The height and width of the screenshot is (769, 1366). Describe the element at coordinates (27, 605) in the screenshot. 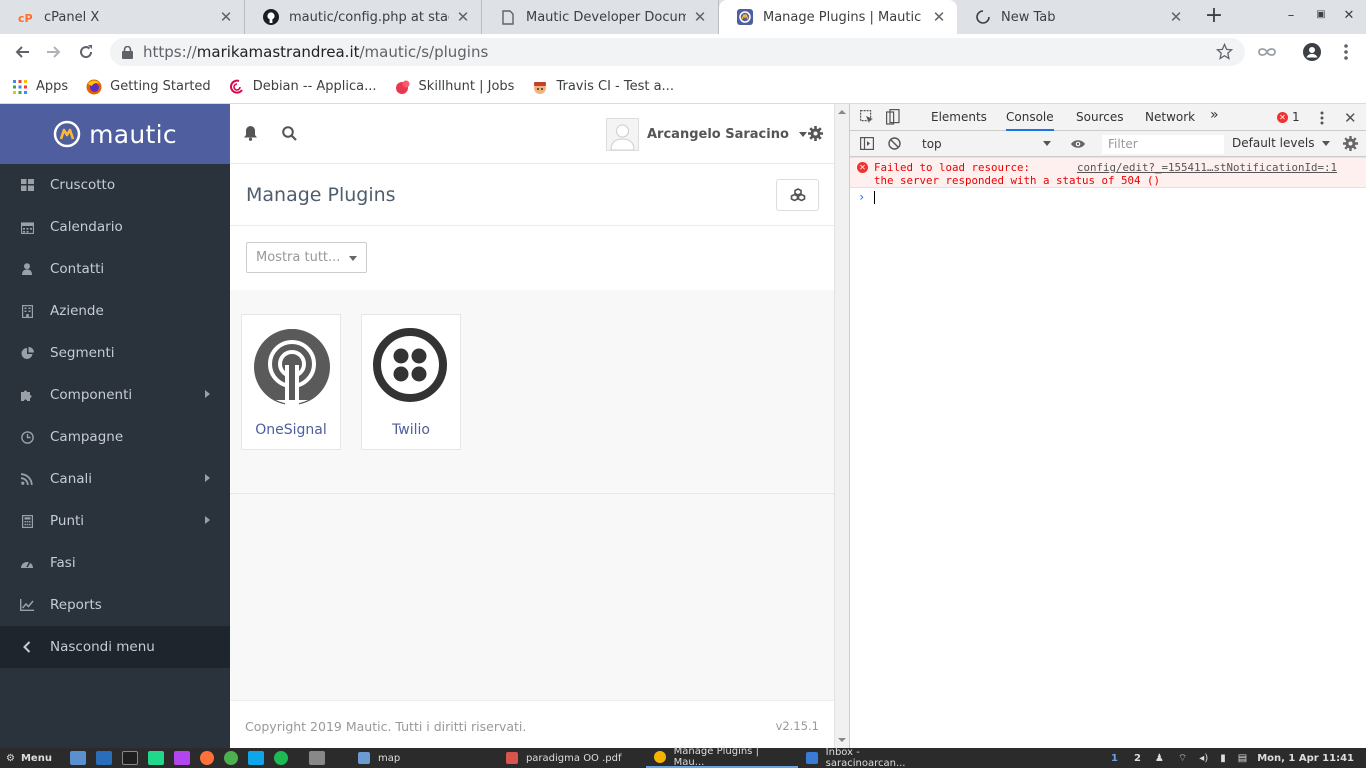

I see `line-chart-icon` at that location.